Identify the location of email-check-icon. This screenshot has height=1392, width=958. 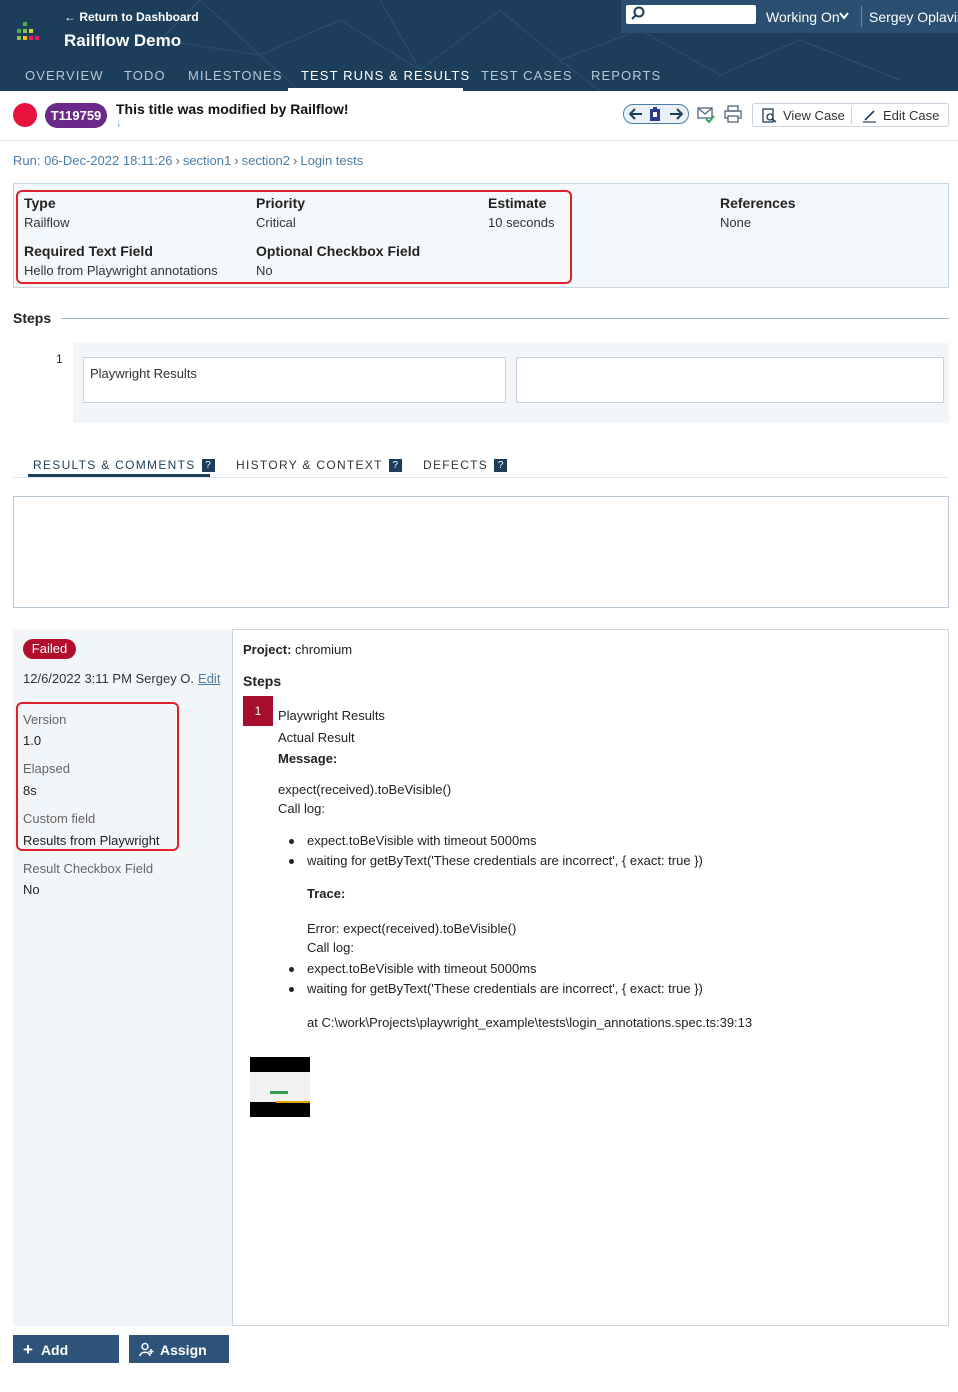
(706, 114).